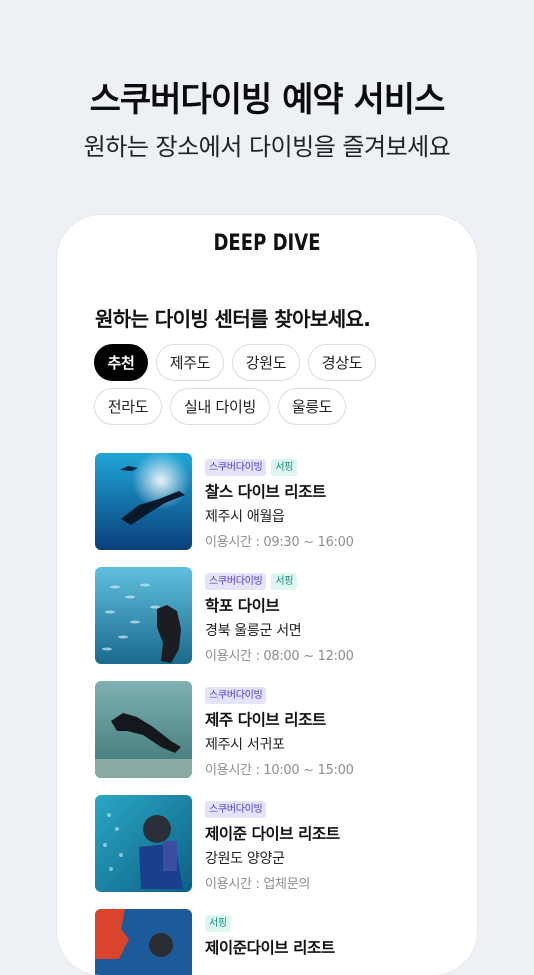  I want to click on hero-subtitle: 원하는 장소에서 다이빙을 즐겨보세요, so click(267, 147).